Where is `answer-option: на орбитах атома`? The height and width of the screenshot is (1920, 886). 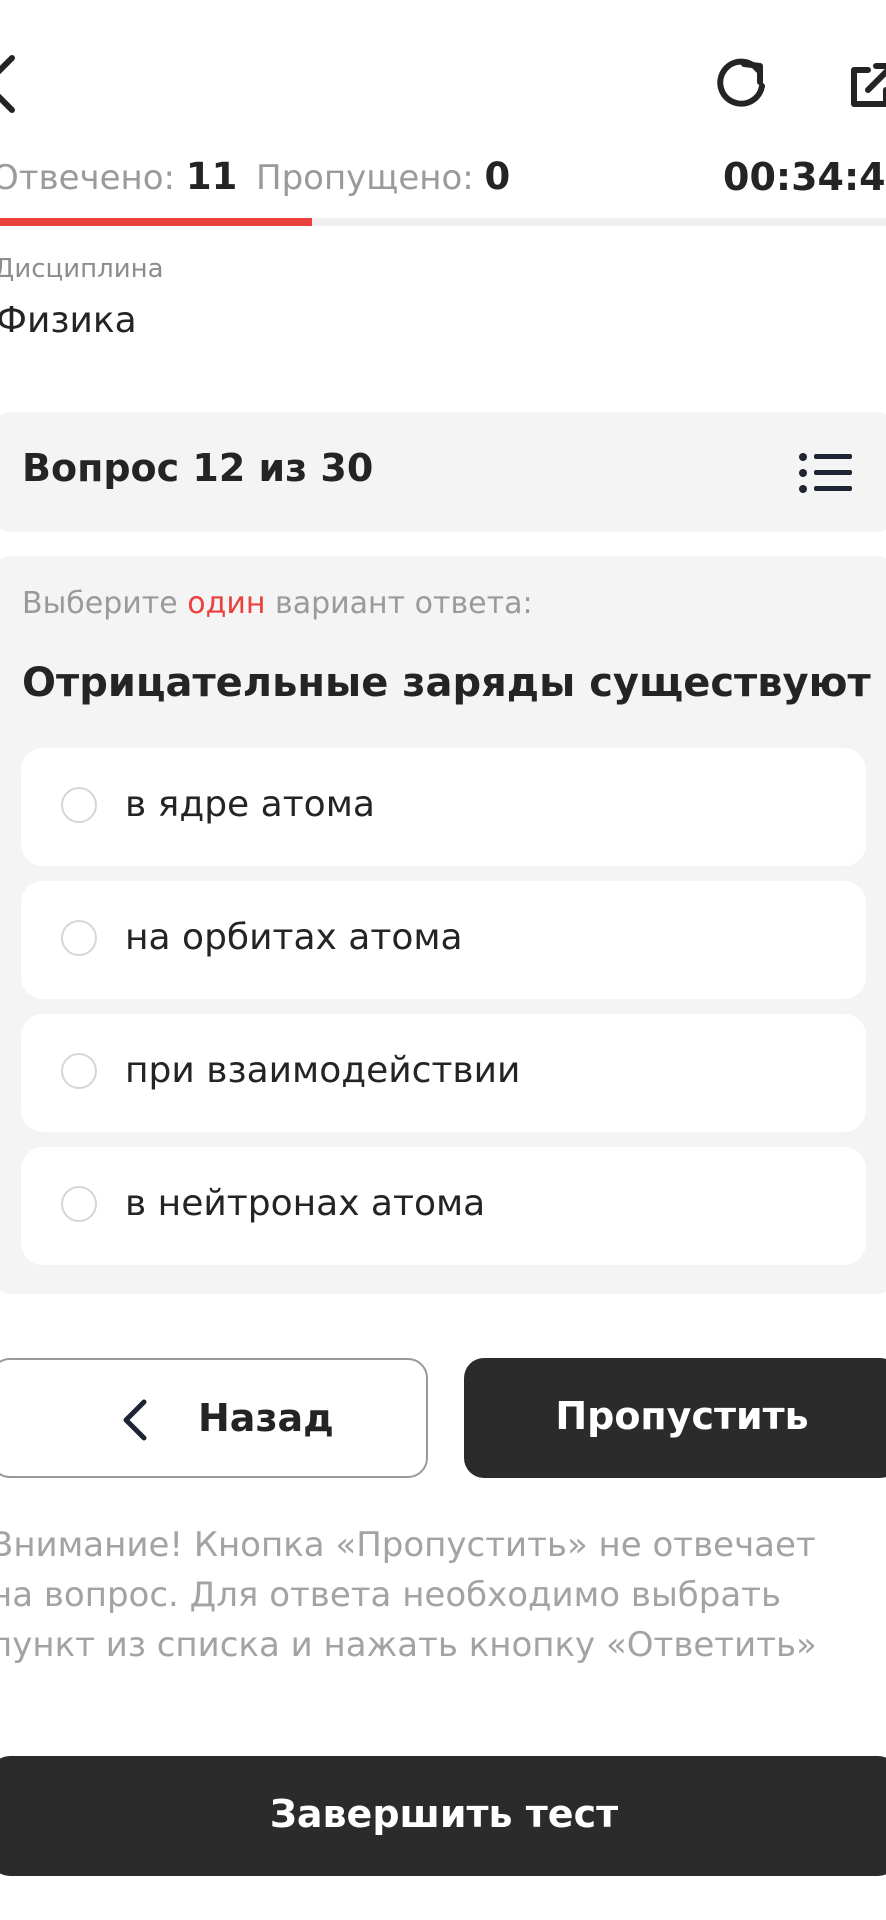 answer-option: на орбитах атома is located at coordinates (443, 940).